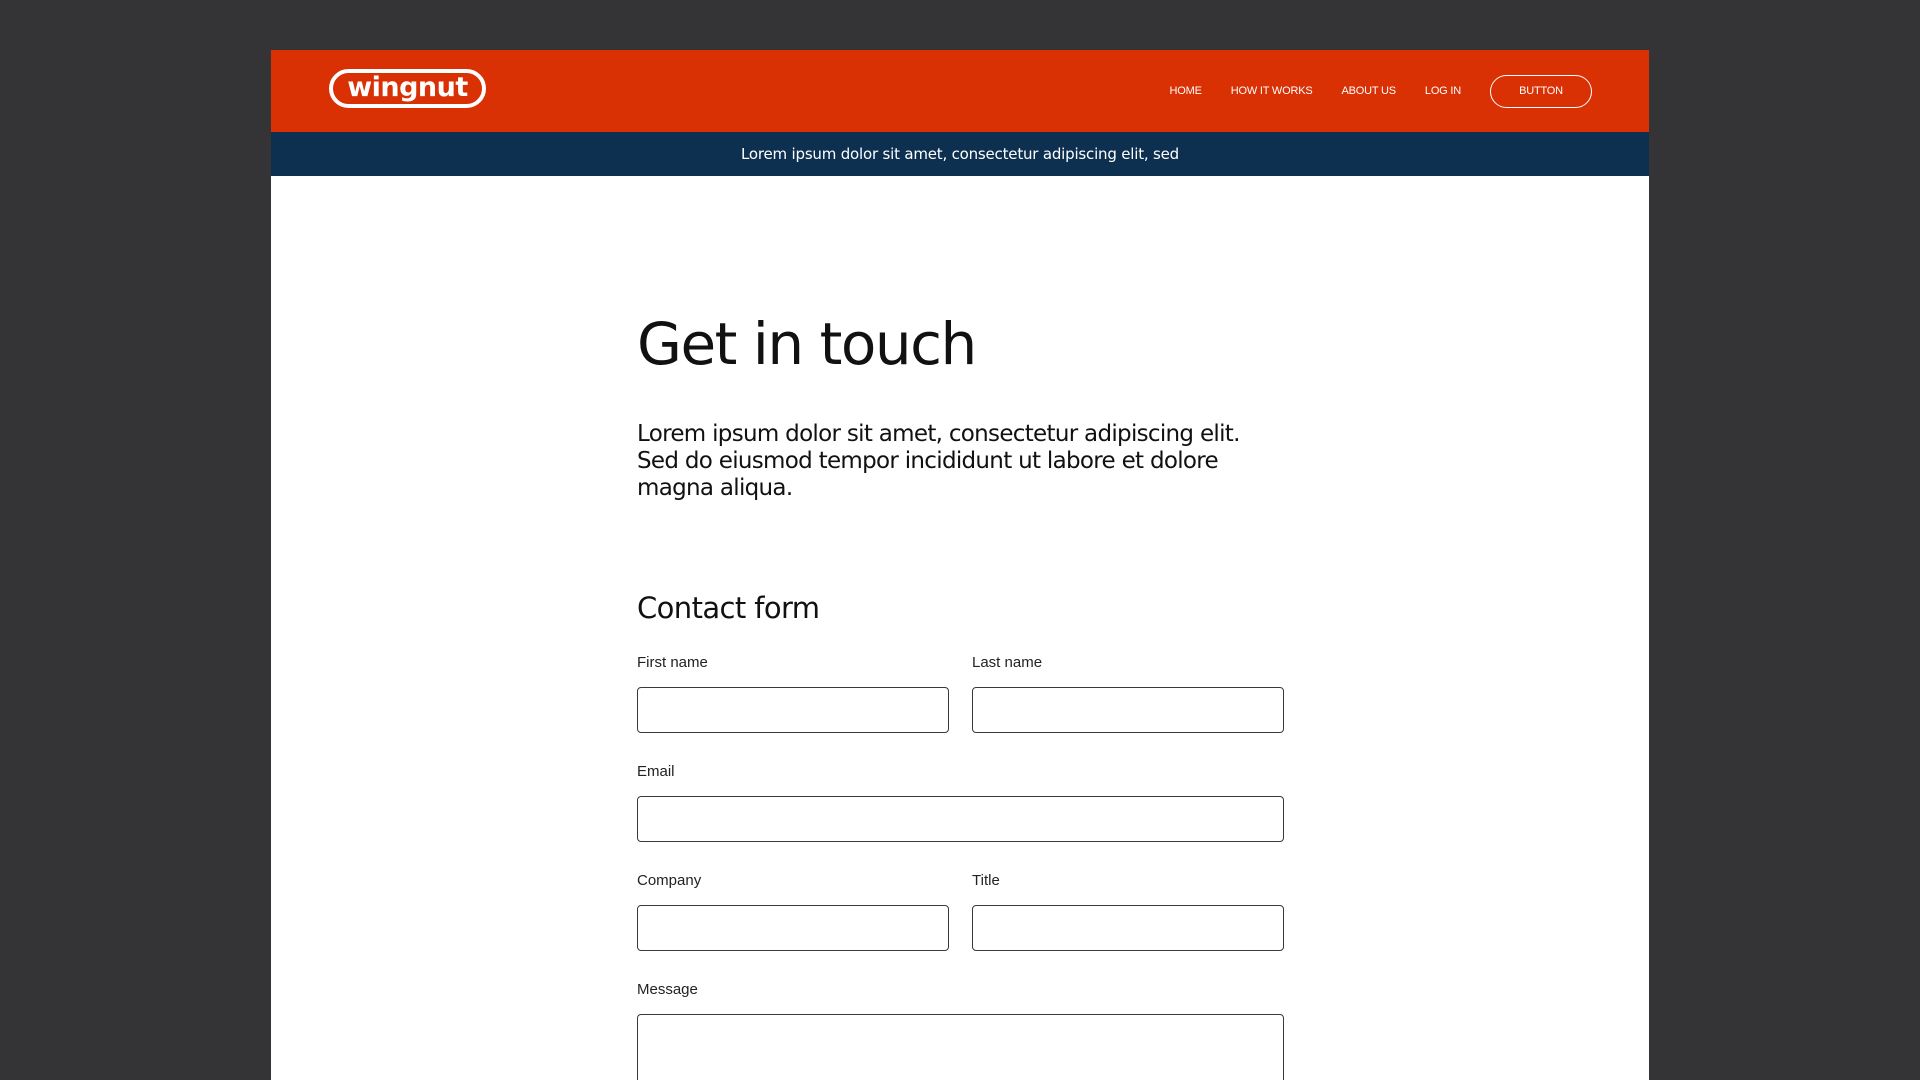 The height and width of the screenshot is (1080, 1920). What do you see at coordinates (1128, 710) in the screenshot?
I see `last-name-input` at bounding box center [1128, 710].